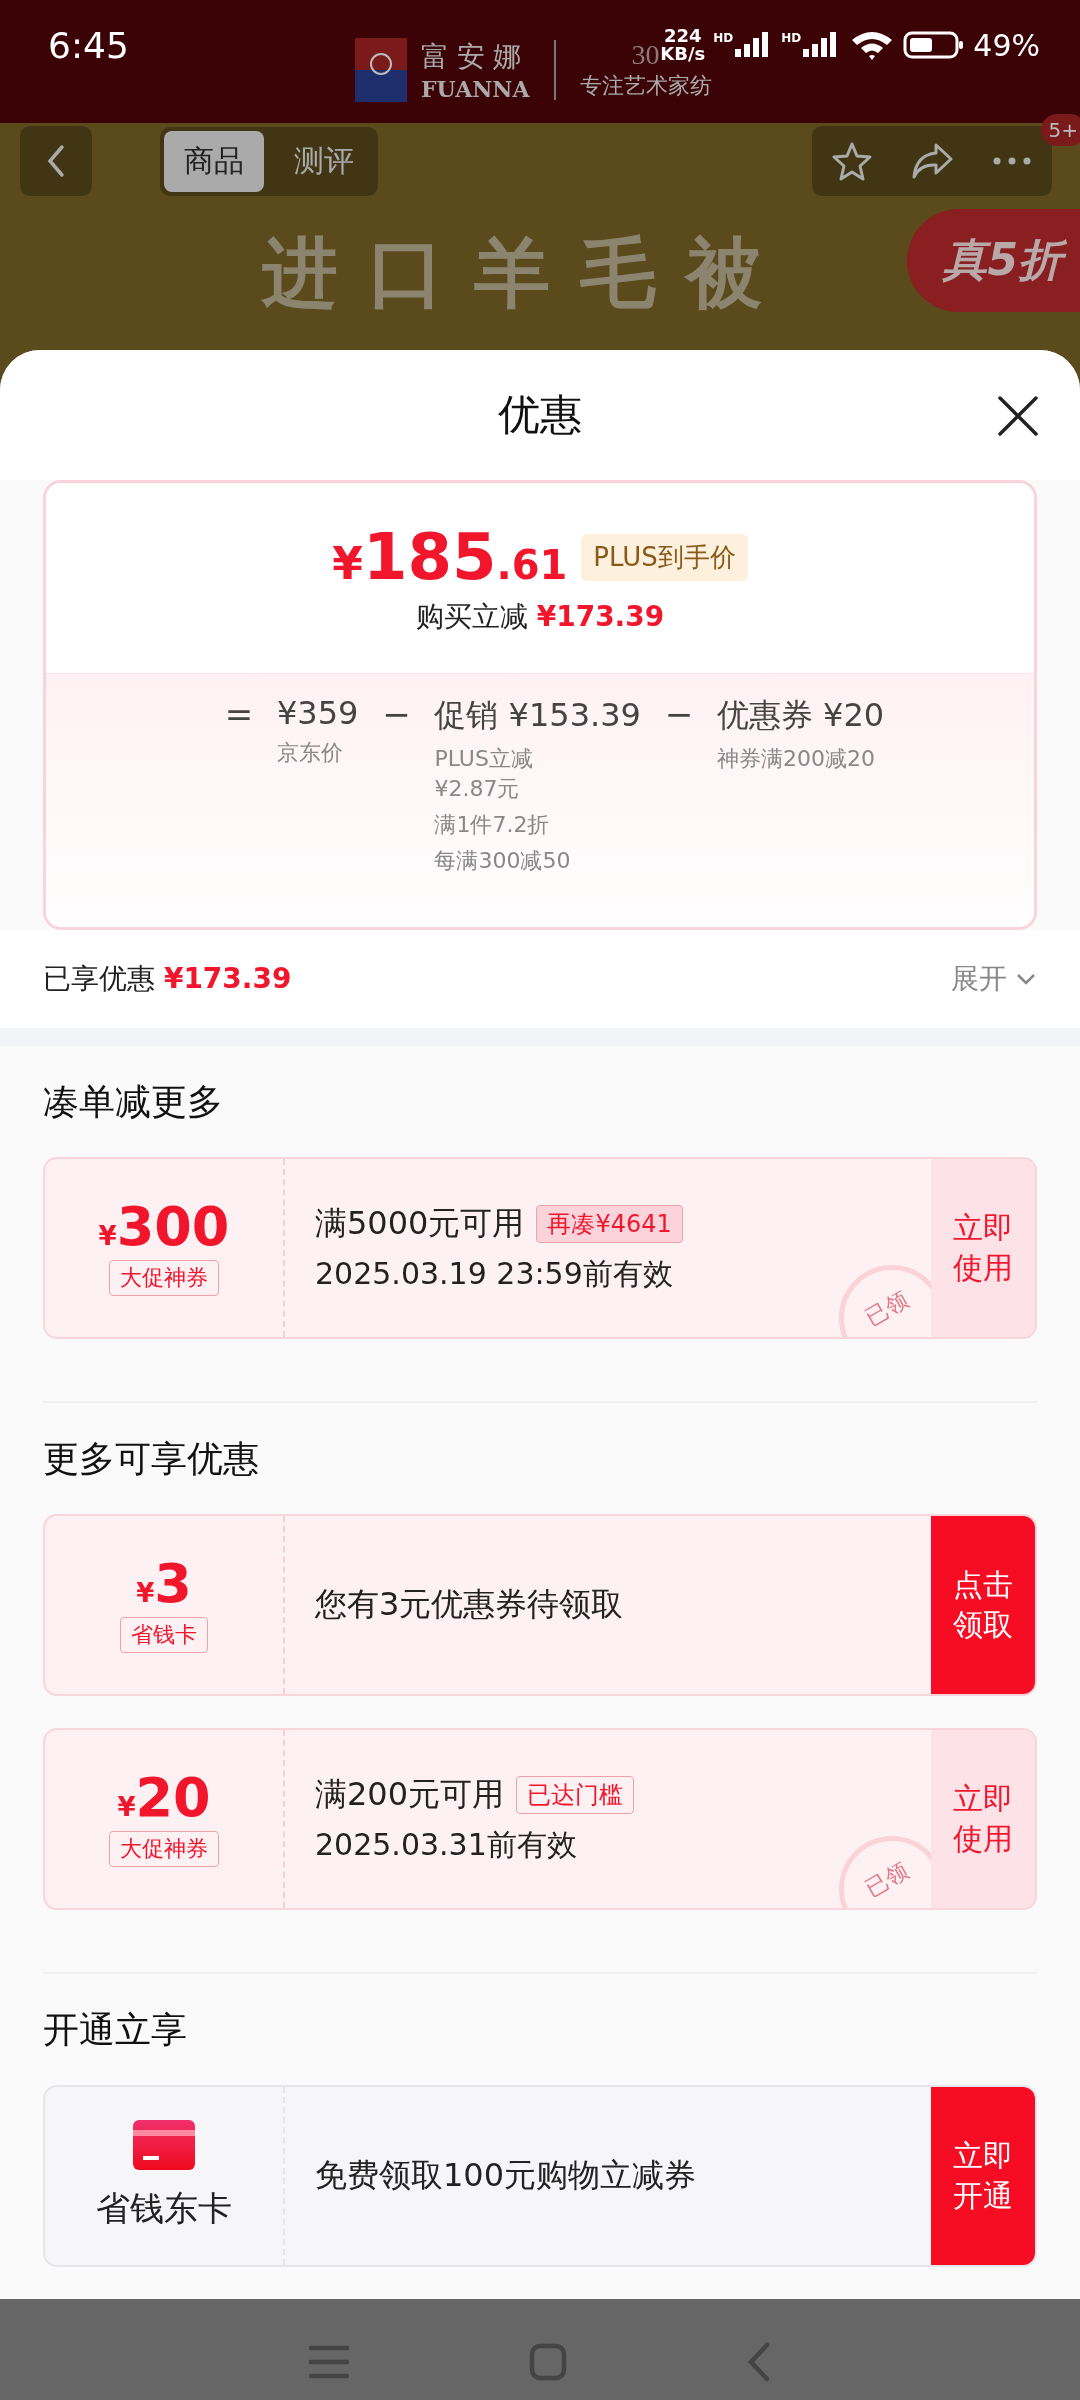 This screenshot has width=1080, height=2400. What do you see at coordinates (310, 753) in the screenshot?
I see `breakdown-note: 京东价` at bounding box center [310, 753].